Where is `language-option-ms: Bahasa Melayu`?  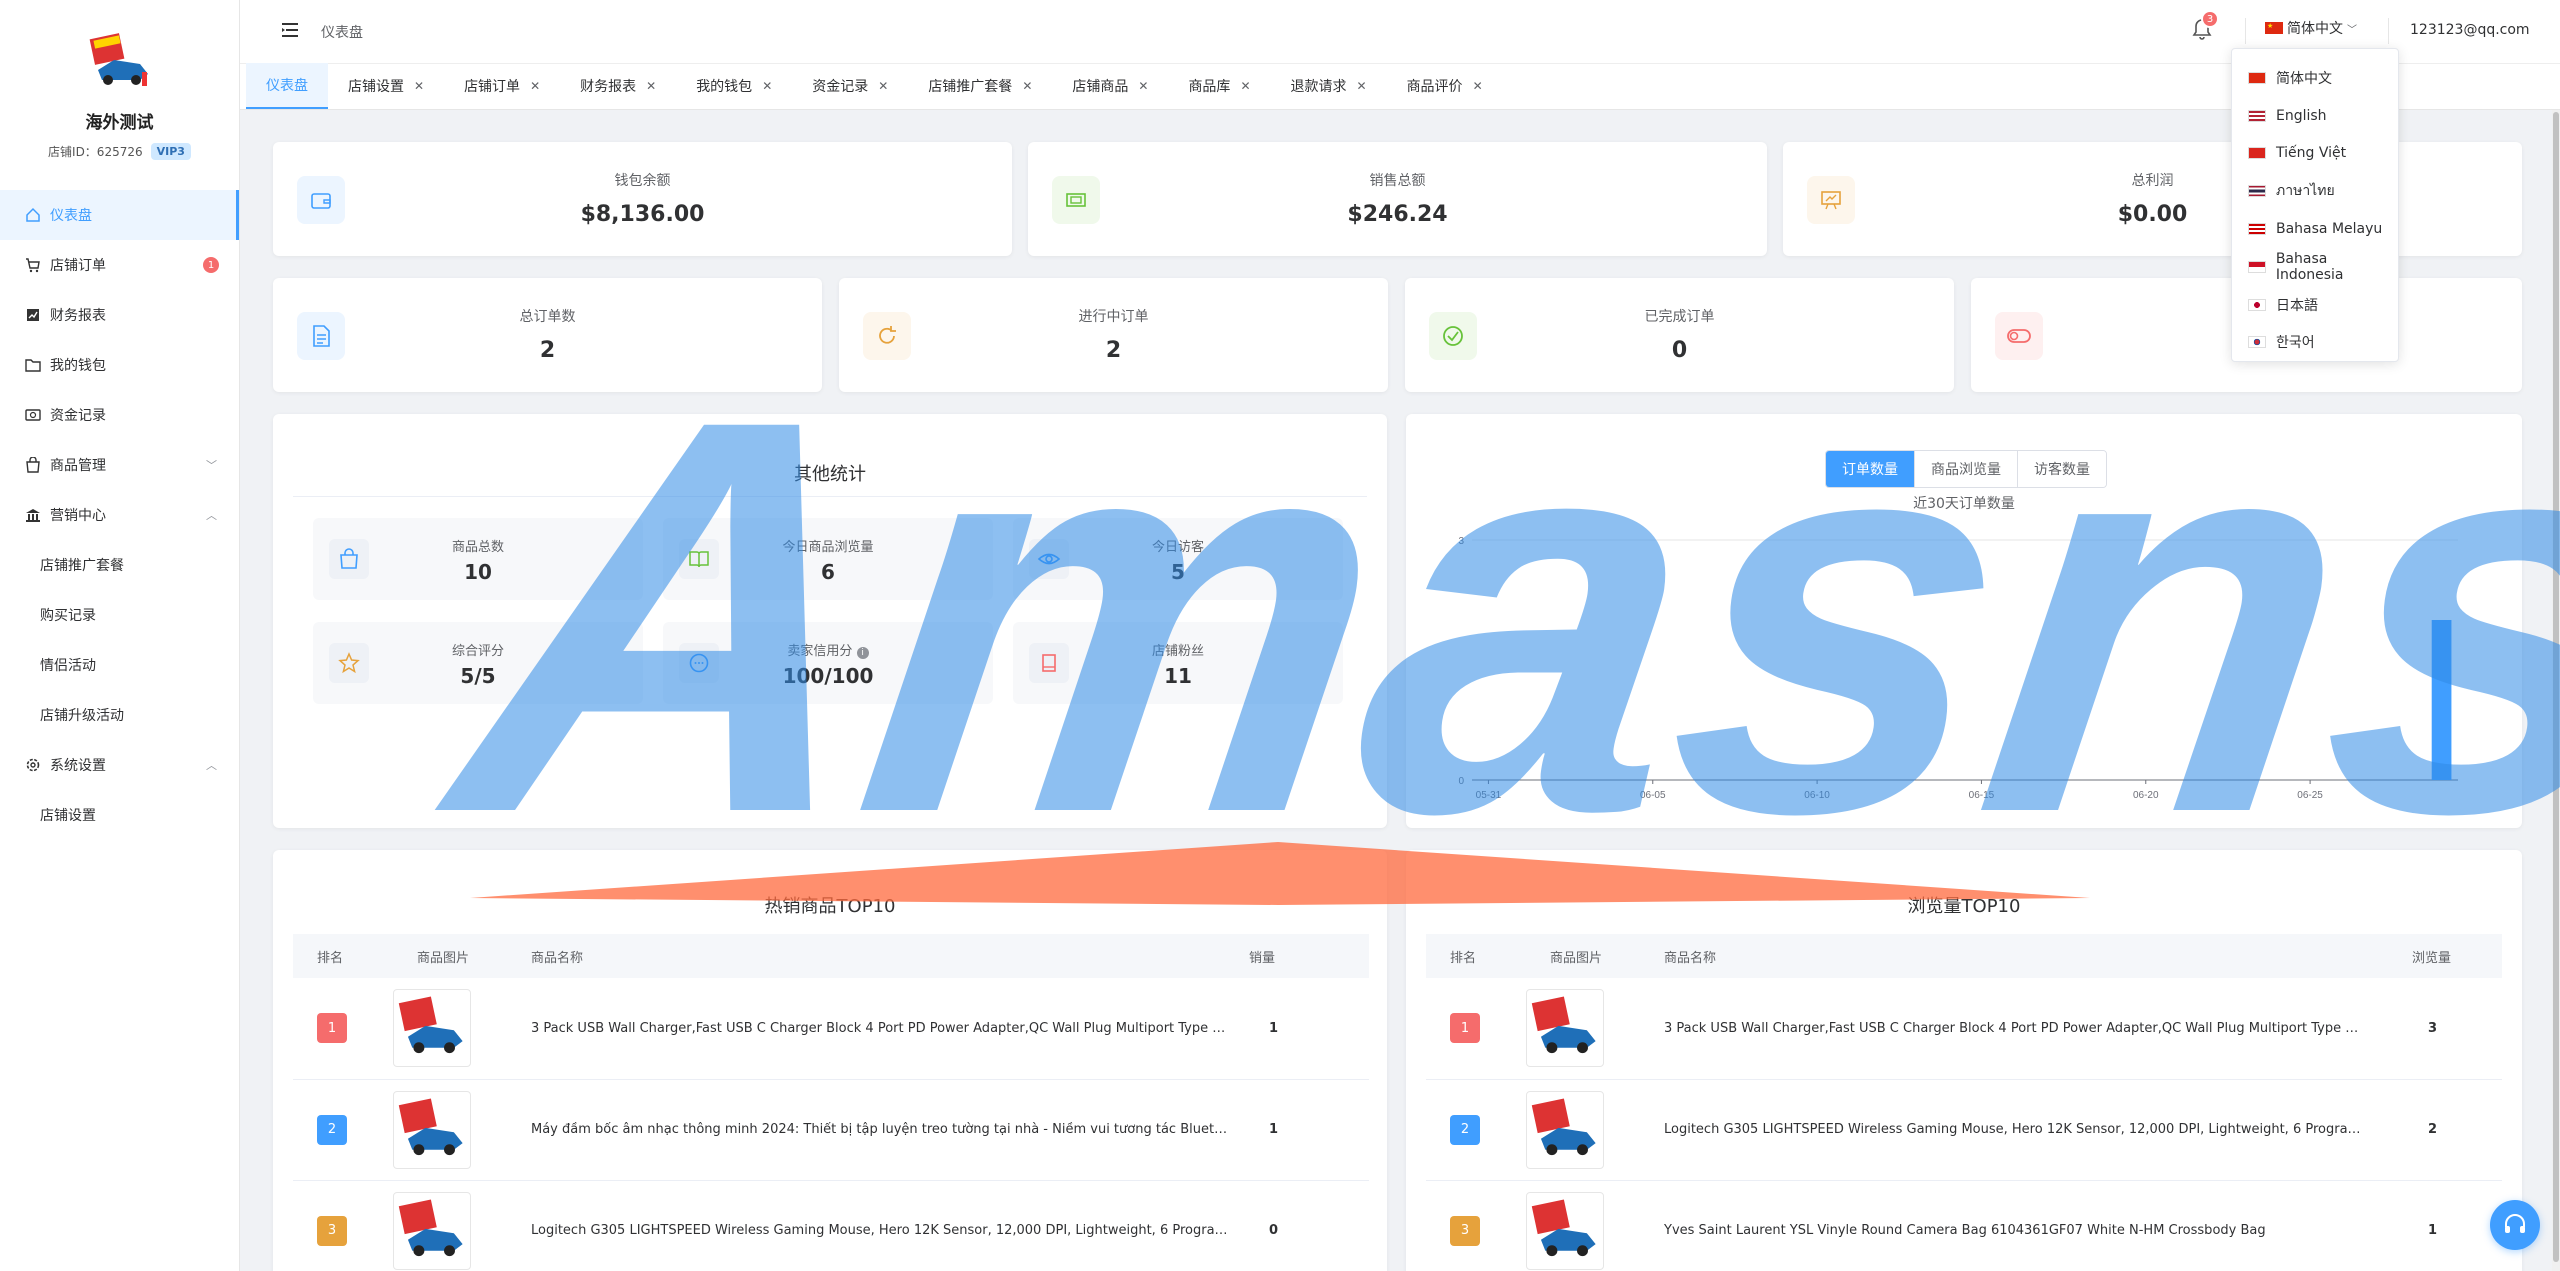 language-option-ms: Bahasa Melayu is located at coordinates (2315, 229).